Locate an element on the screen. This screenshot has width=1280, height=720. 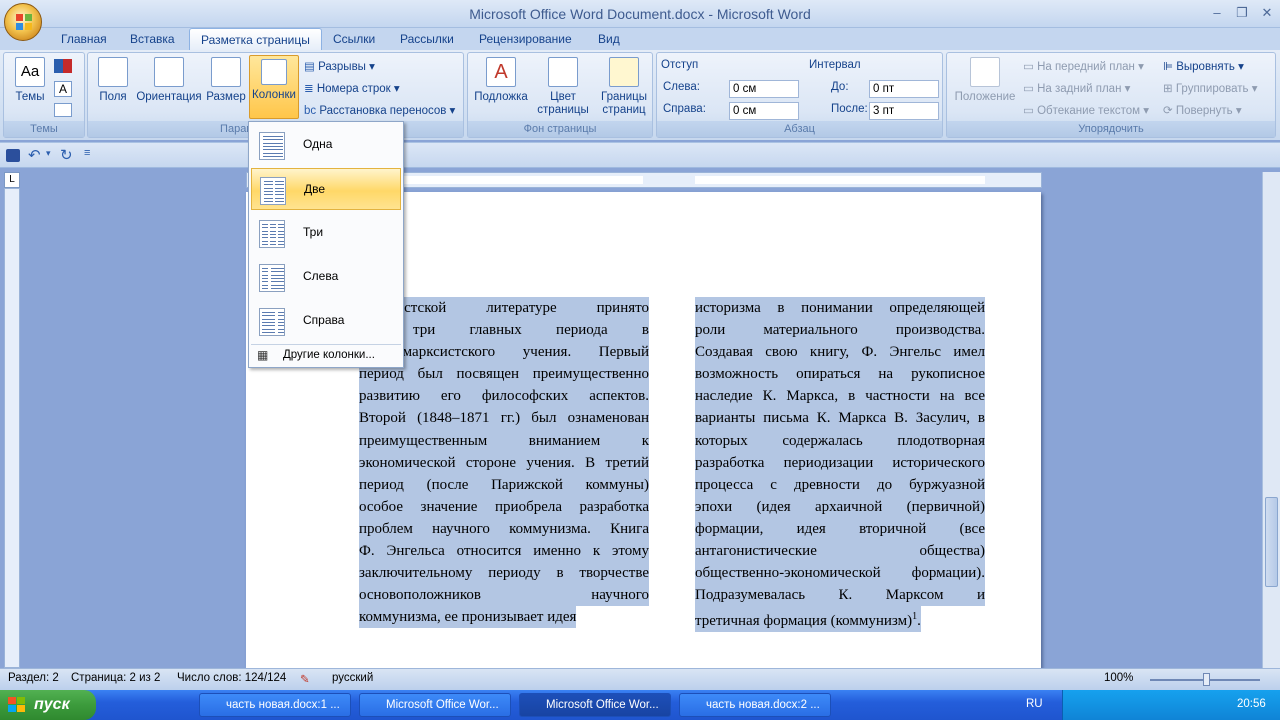
text-line: проблем научного коммунизма. Книга is located at coordinates (504, 529).